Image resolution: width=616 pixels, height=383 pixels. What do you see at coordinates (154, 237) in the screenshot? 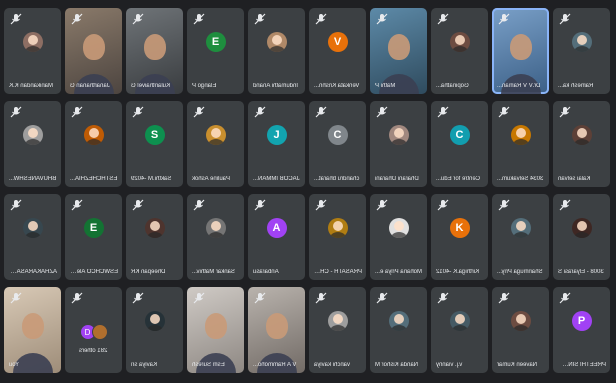
I see `participant-tile: Dheepan KR` at bounding box center [154, 237].